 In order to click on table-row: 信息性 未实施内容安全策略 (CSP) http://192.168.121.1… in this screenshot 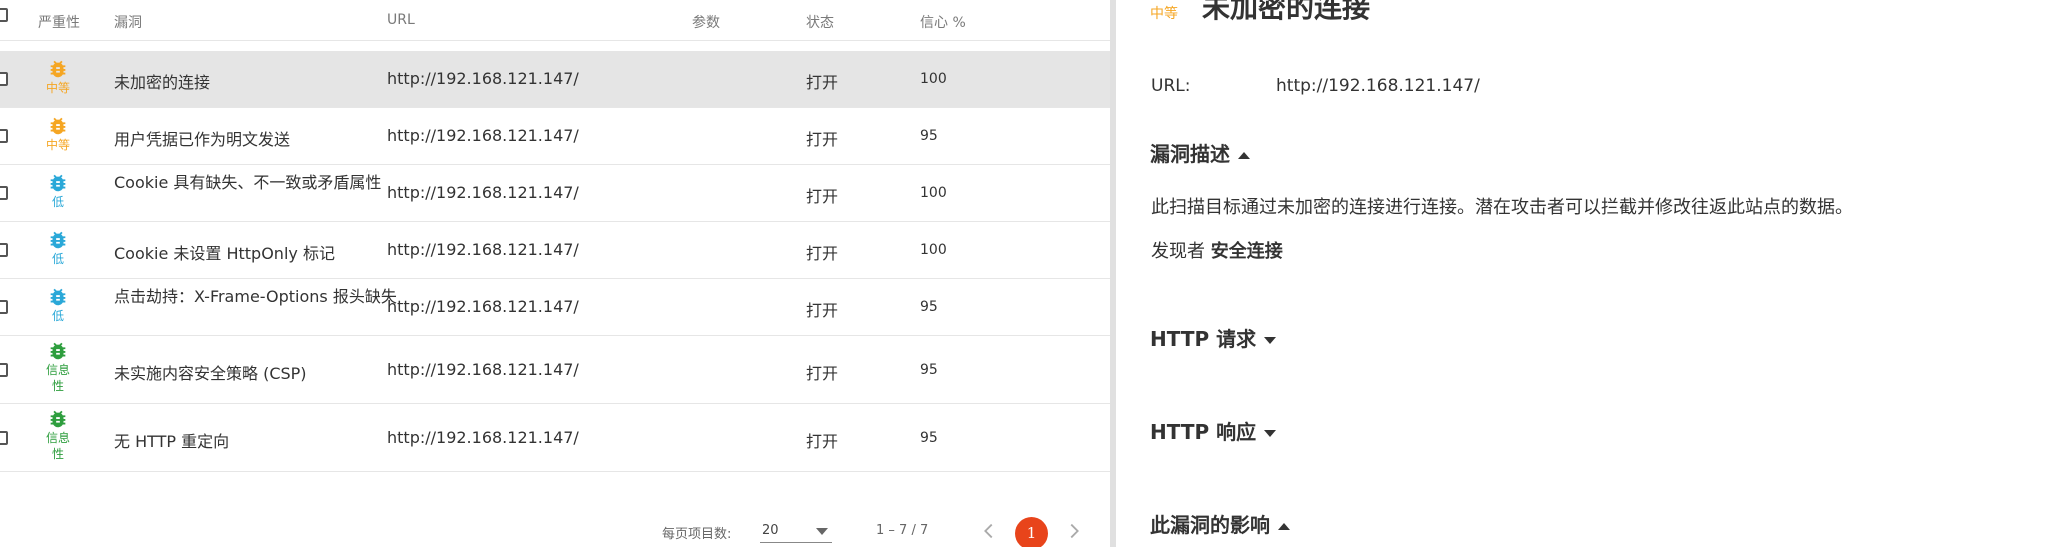, I will do `click(555, 370)`.